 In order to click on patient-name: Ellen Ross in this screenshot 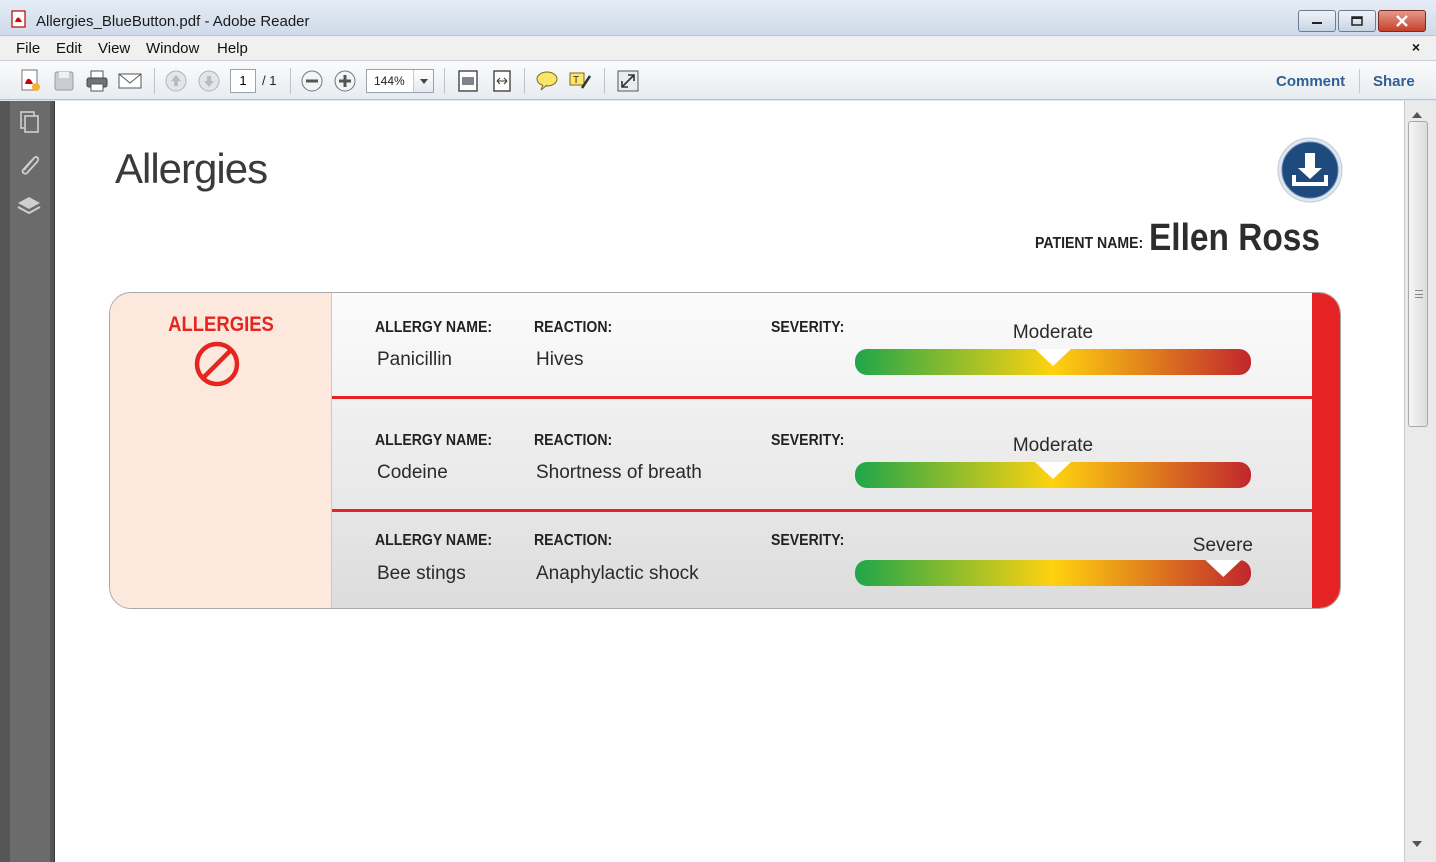, I will do `click(1234, 238)`.